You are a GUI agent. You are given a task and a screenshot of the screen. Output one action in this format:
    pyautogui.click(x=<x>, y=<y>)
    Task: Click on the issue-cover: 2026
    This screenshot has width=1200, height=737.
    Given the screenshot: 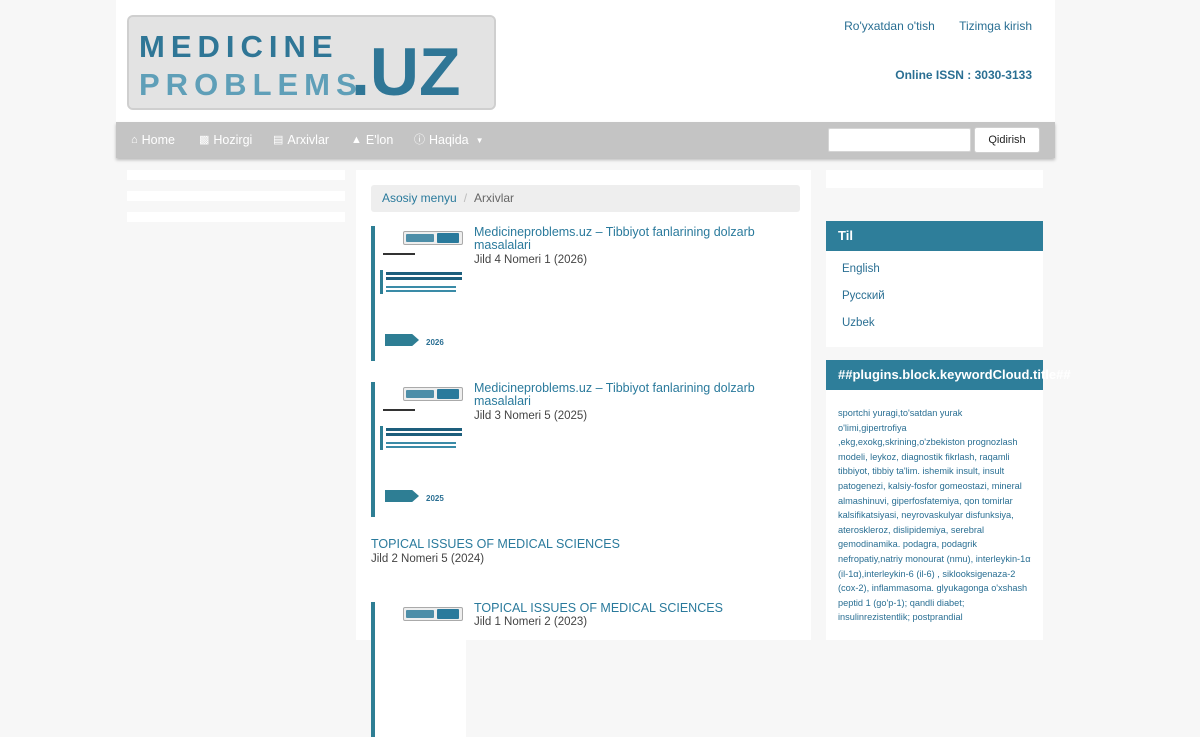 What is the action you would take?
    pyautogui.click(x=418, y=293)
    